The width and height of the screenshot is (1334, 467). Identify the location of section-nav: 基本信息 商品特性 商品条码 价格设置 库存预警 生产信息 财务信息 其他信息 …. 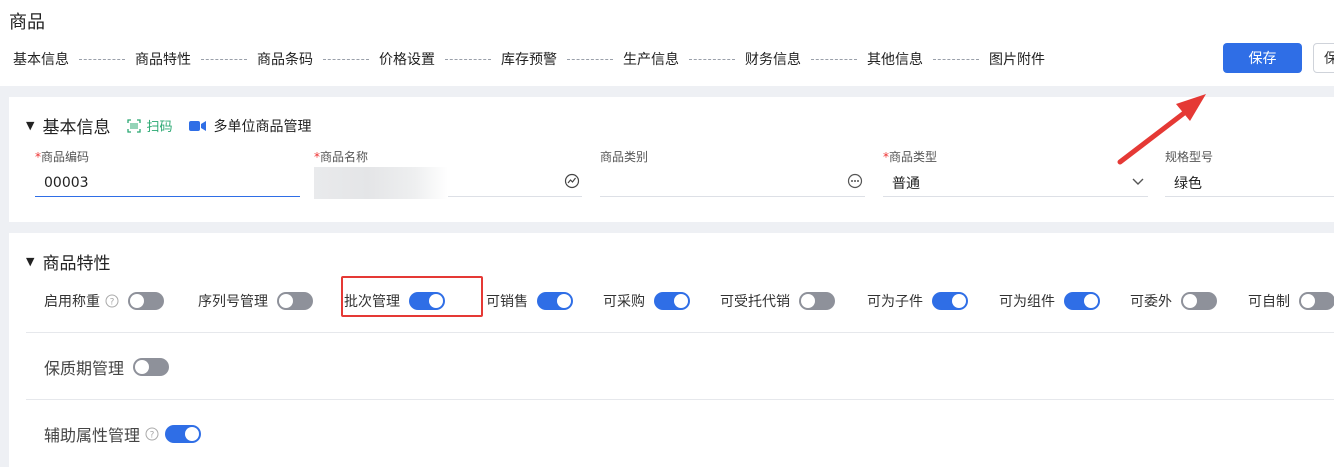
(529, 59).